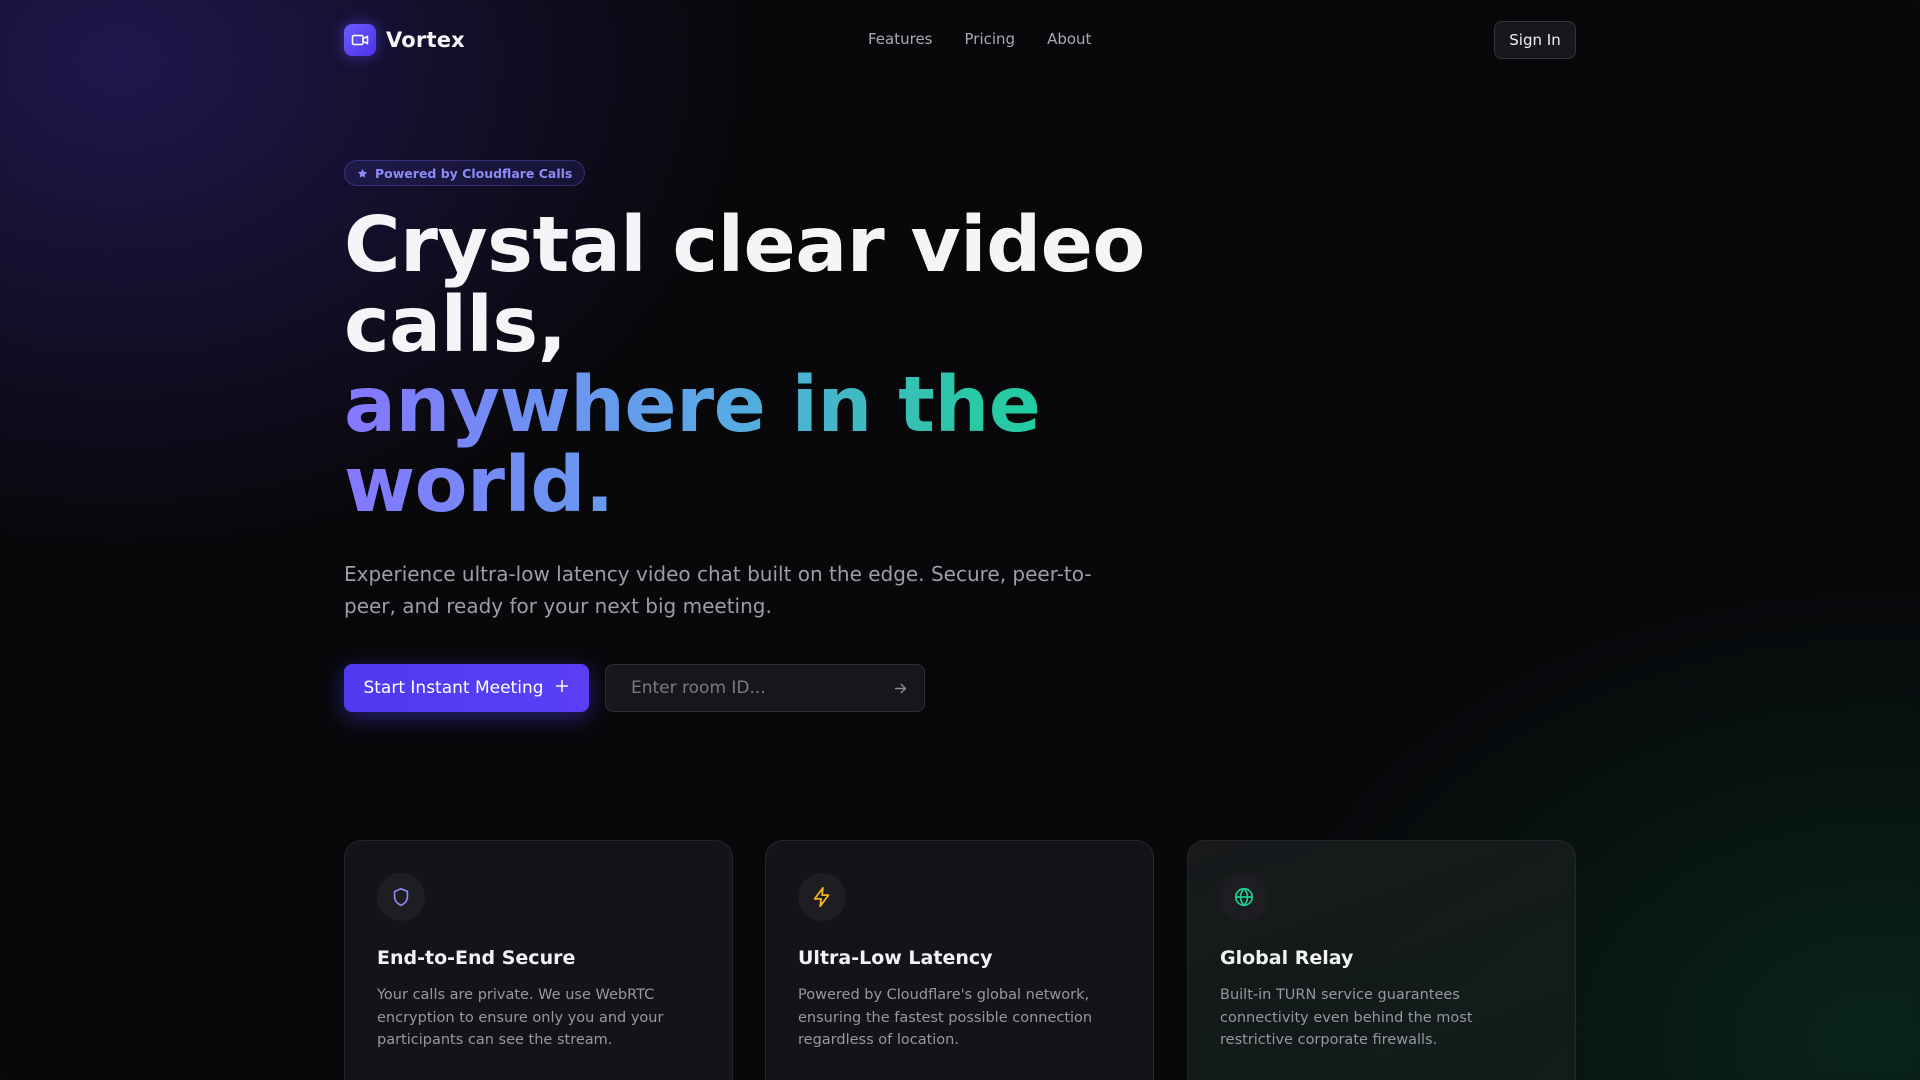 Image resolution: width=1920 pixels, height=1080 pixels. What do you see at coordinates (900, 688) in the screenshot?
I see `arrow-right-icon` at bounding box center [900, 688].